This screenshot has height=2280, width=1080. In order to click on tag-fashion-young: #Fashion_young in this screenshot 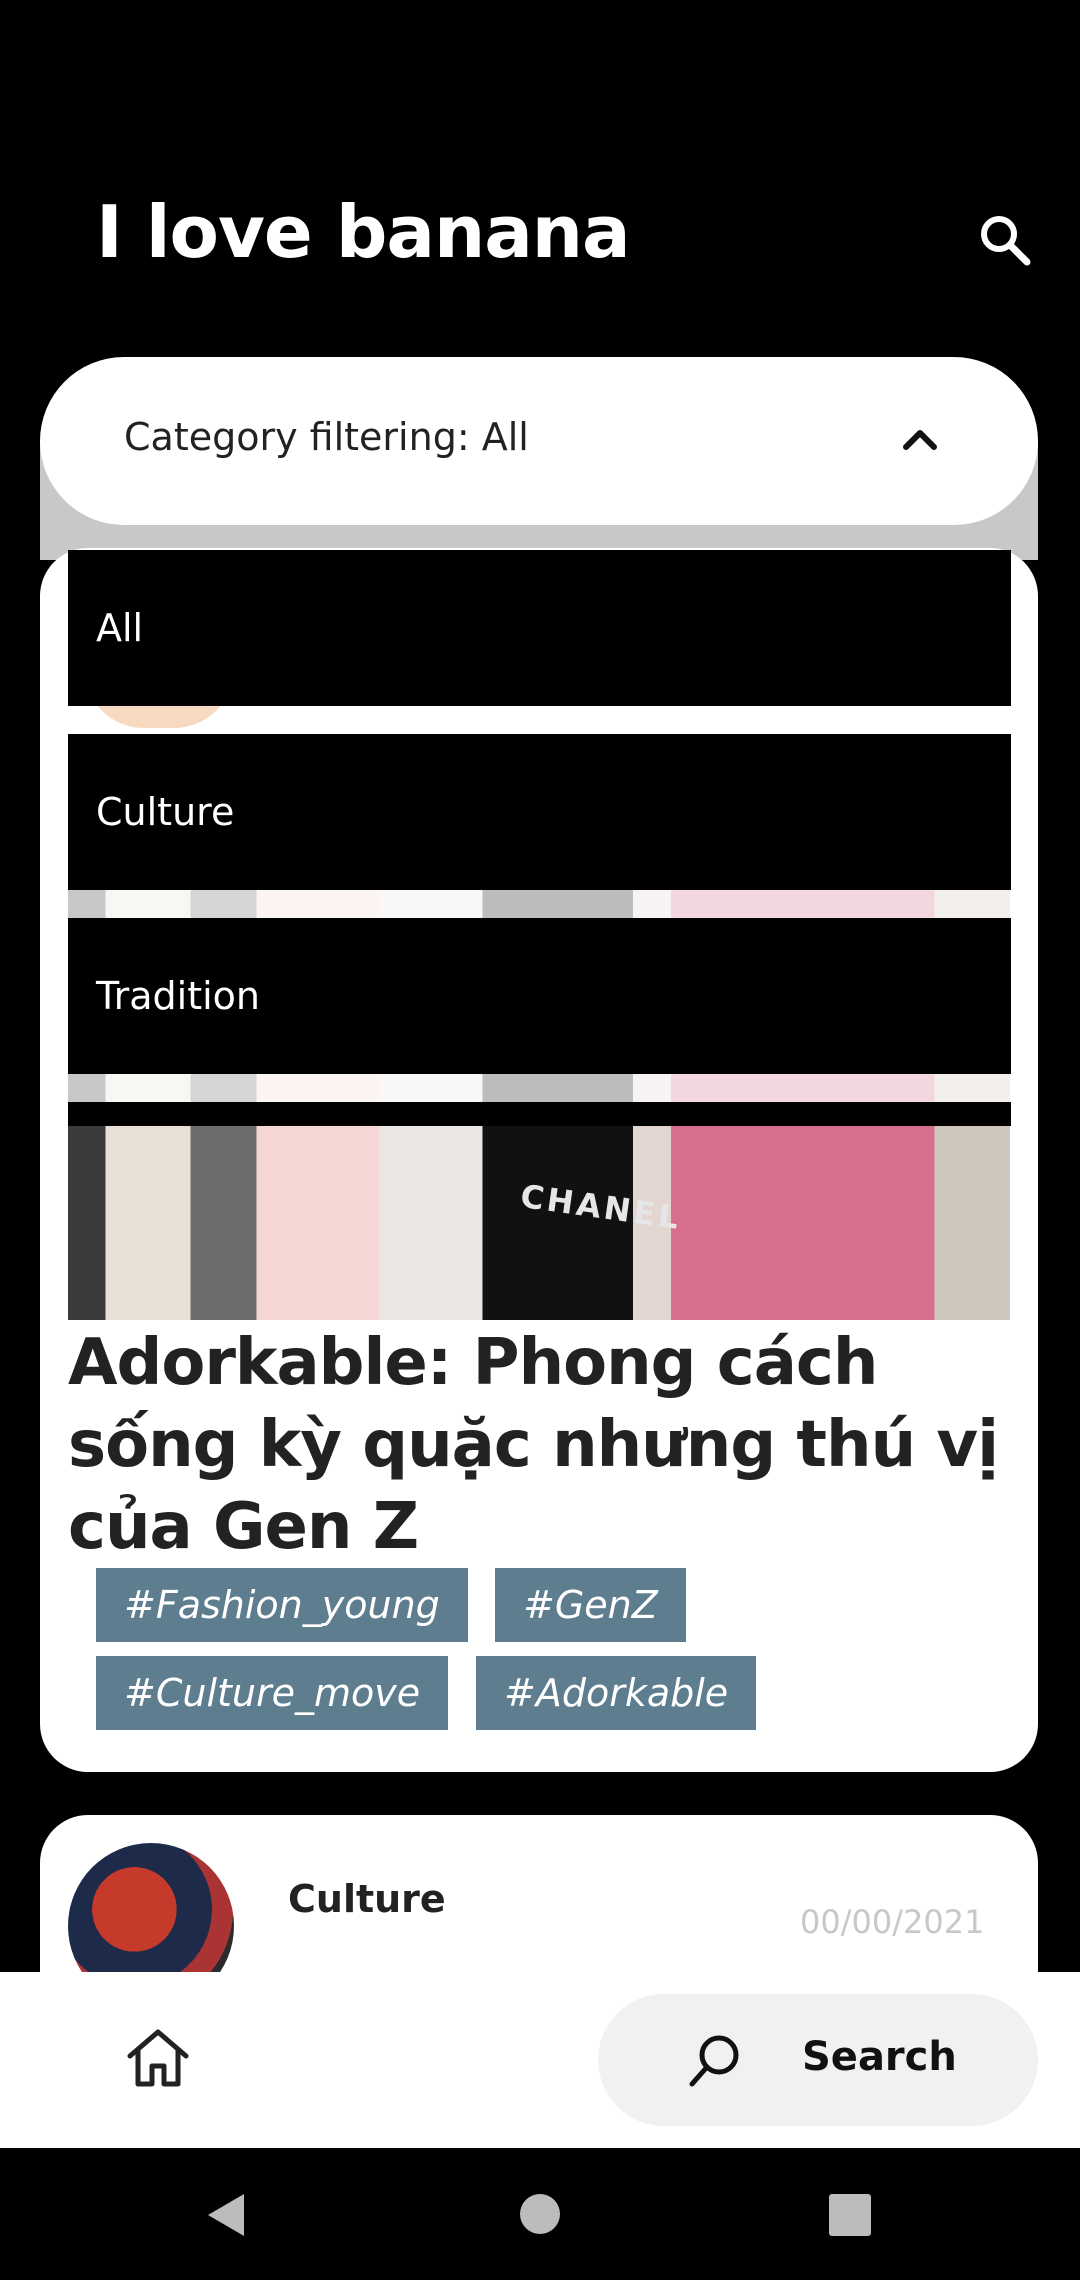, I will do `click(282, 1605)`.